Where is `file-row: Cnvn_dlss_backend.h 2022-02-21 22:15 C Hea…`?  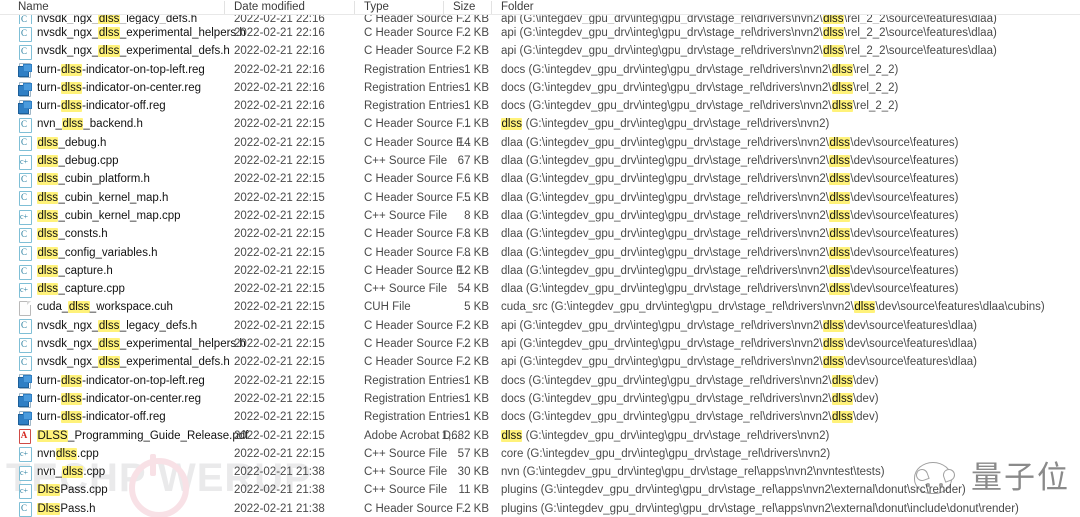
file-row: Cnvn_dlss_backend.h 2022-02-21 22:15 C Hea… is located at coordinates (540, 124).